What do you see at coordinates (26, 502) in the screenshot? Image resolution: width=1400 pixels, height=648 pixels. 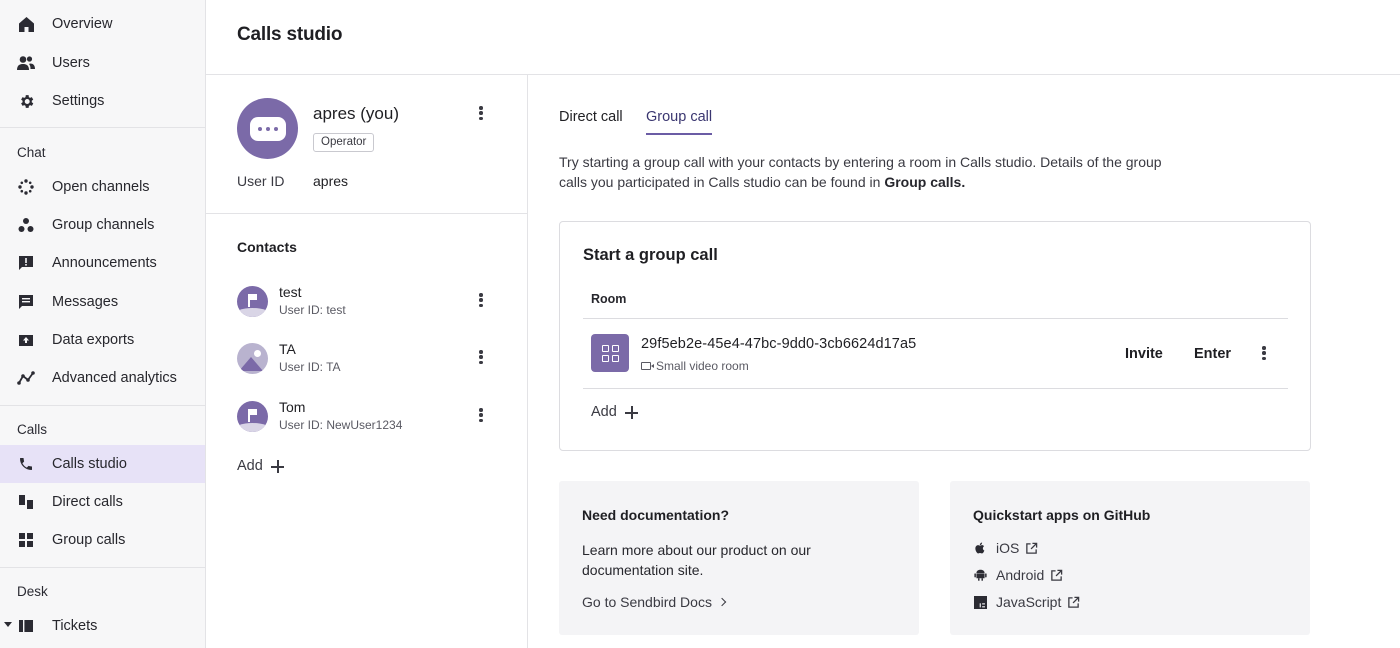 I see `direct-calls-icon` at bounding box center [26, 502].